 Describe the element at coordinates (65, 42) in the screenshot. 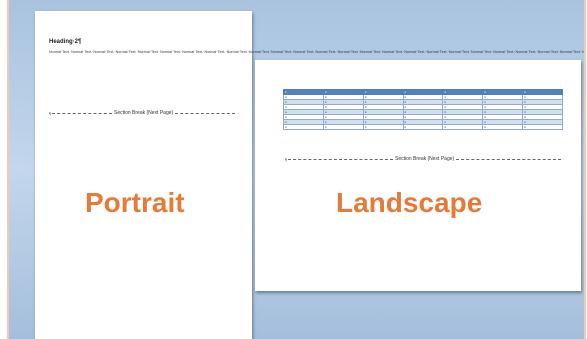

I see `page-heading: Heading·2¶` at that location.